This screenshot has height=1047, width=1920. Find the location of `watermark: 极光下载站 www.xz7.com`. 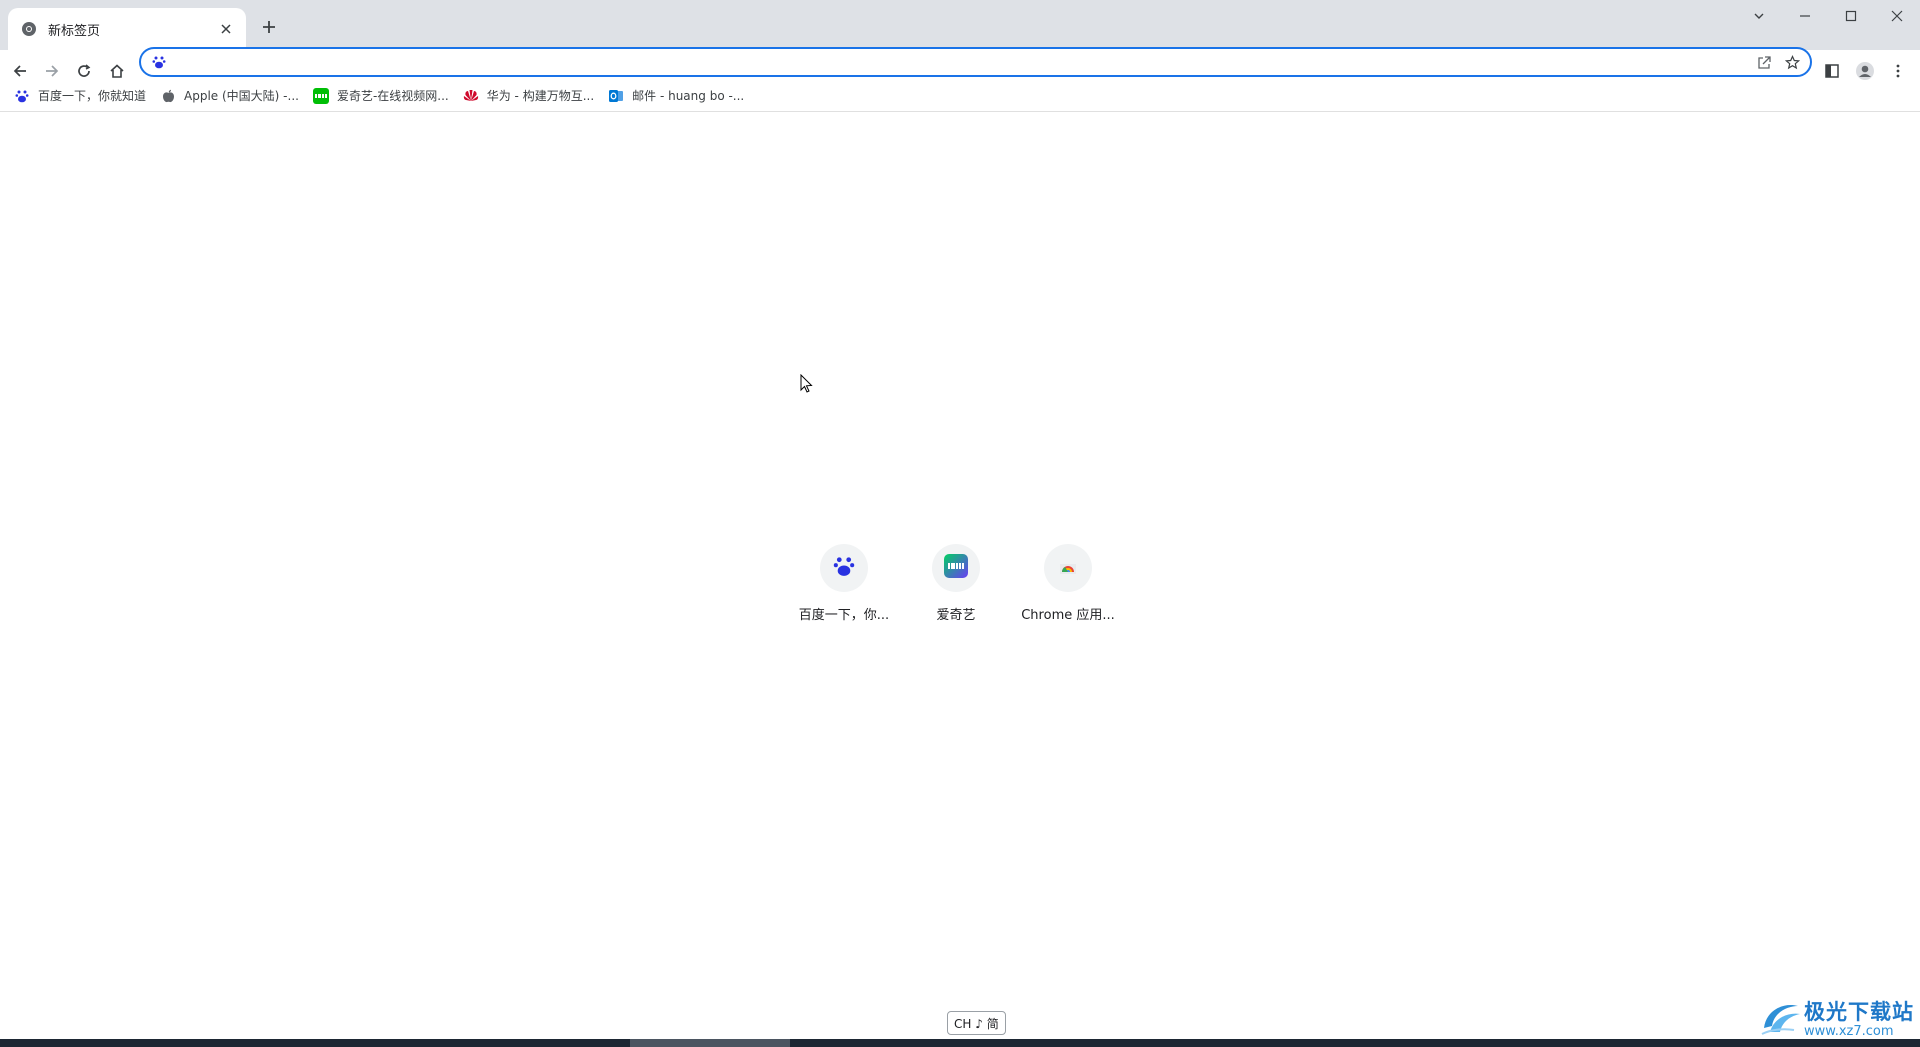

watermark: 极光下载站 www.xz7.com is located at coordinates (1838, 1017).